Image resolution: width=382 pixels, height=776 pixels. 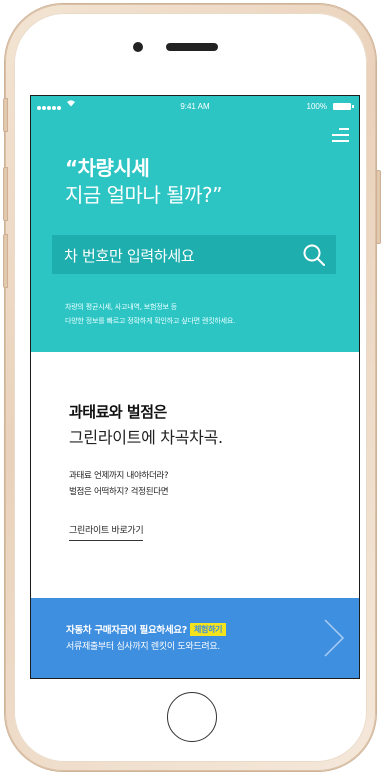 I want to click on hero-description-line2: 다양한 정보를 빠르고 정확하게 확인하고 싶다면 렌킷하세요., so click(x=150, y=321).